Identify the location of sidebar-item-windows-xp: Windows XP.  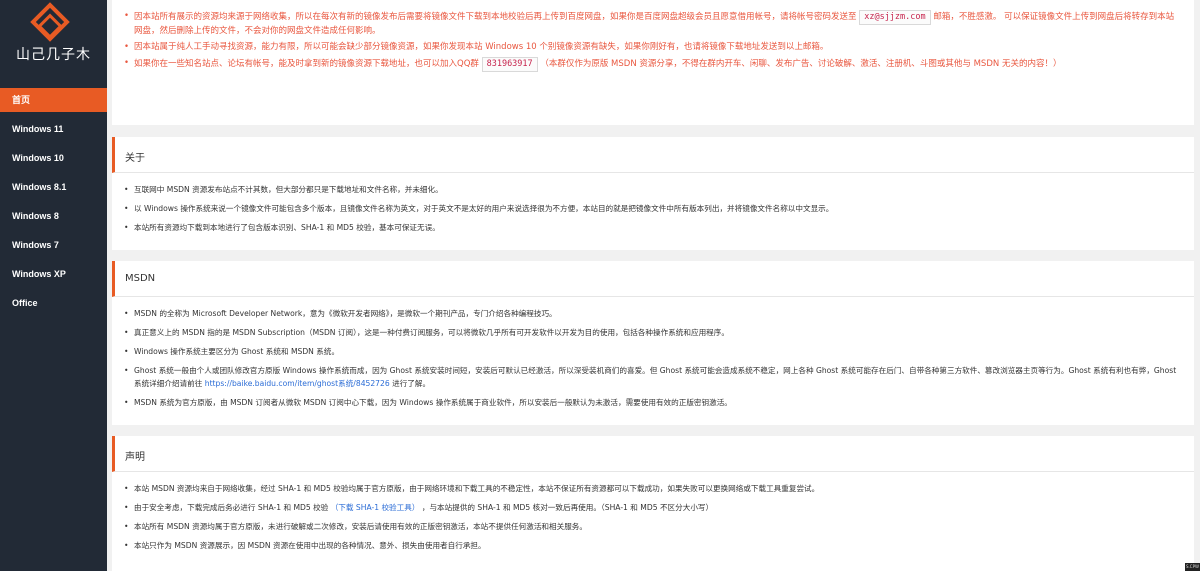
(53, 274).